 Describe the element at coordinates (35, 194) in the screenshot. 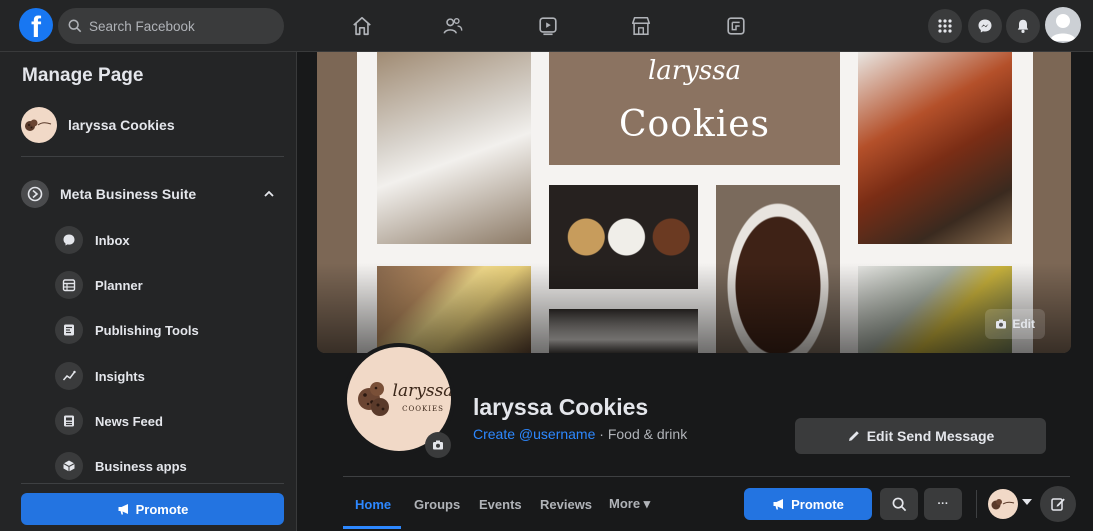

I see `meta-business-suite-icon` at that location.